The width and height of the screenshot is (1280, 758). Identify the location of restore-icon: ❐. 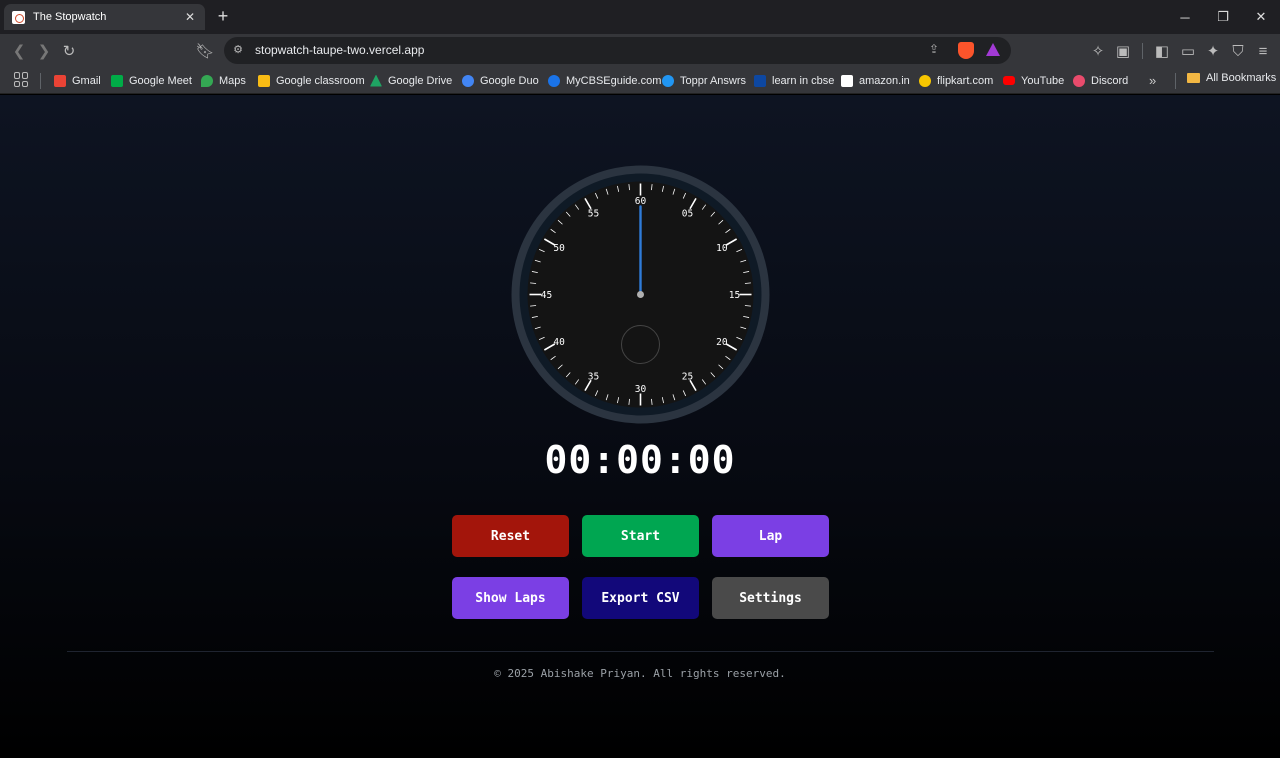
(1223, 17).